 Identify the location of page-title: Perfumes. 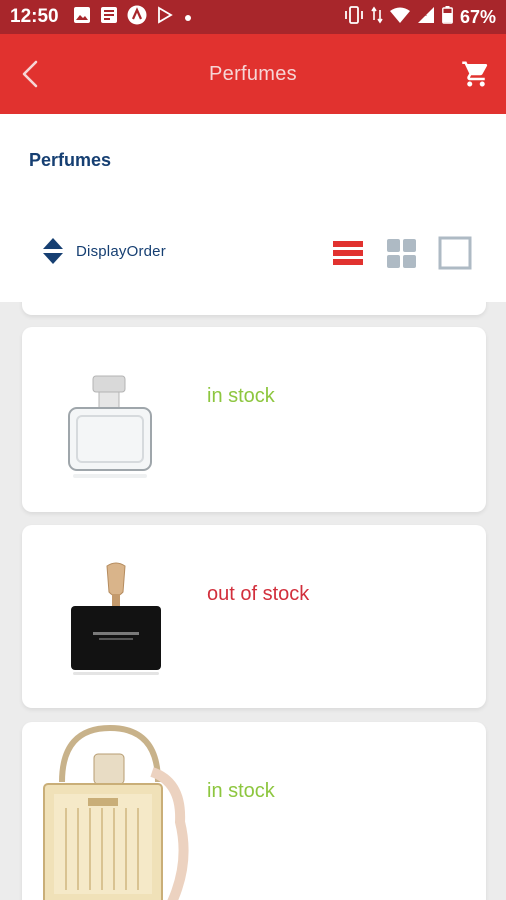
(253, 73).